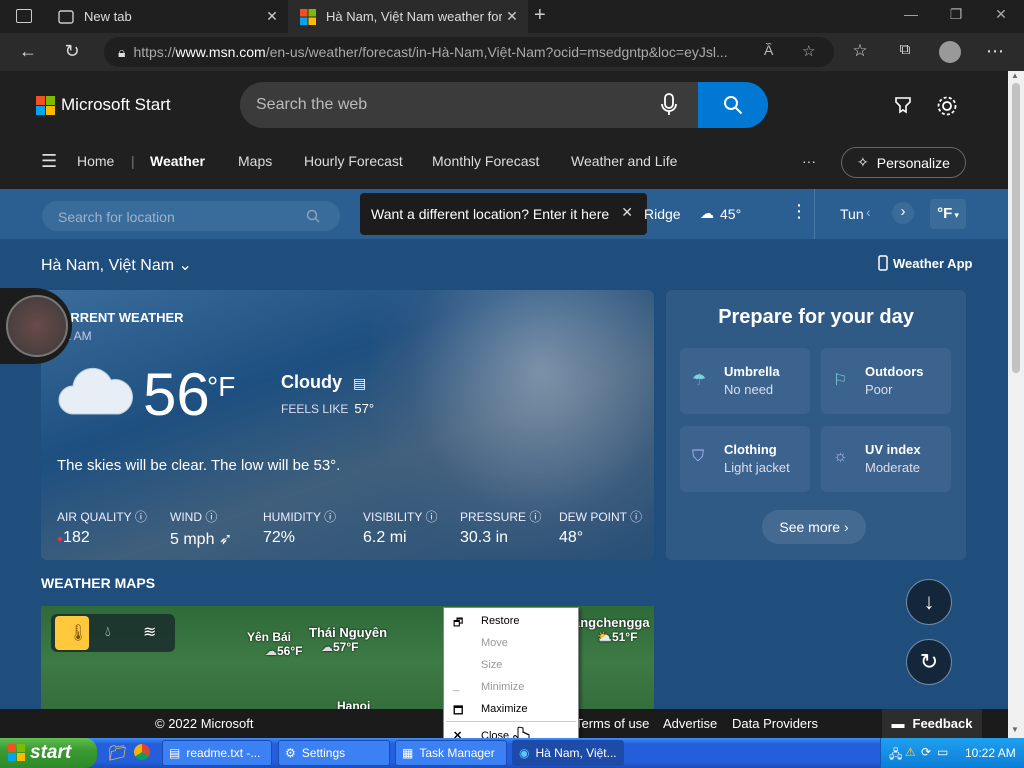 This screenshot has height=768, width=1024. Describe the element at coordinates (903, 213) in the screenshot. I see `chevron-right-icon: ›` at that location.